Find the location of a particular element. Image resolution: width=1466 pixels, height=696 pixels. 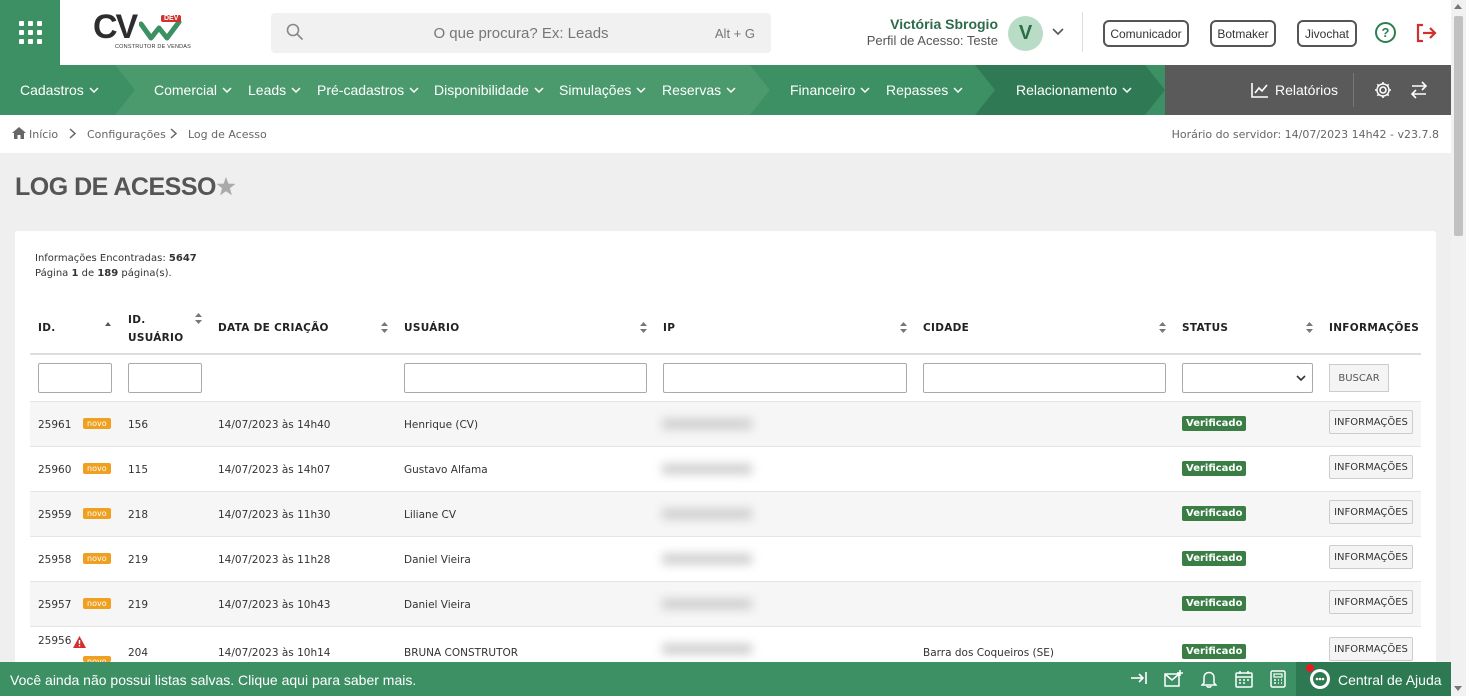

nav-relatorios: Relatórios is located at coordinates (1294, 90).